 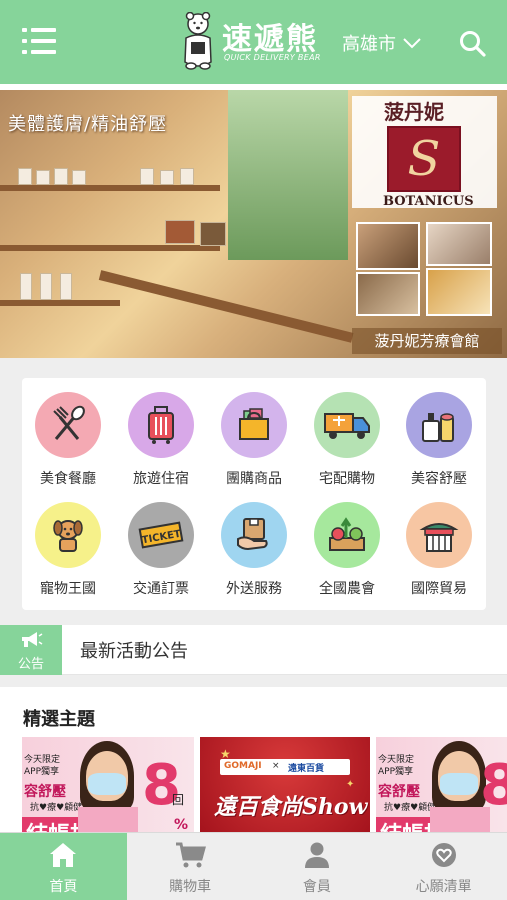 I want to click on nav-label: 心願清單, so click(x=443, y=887).